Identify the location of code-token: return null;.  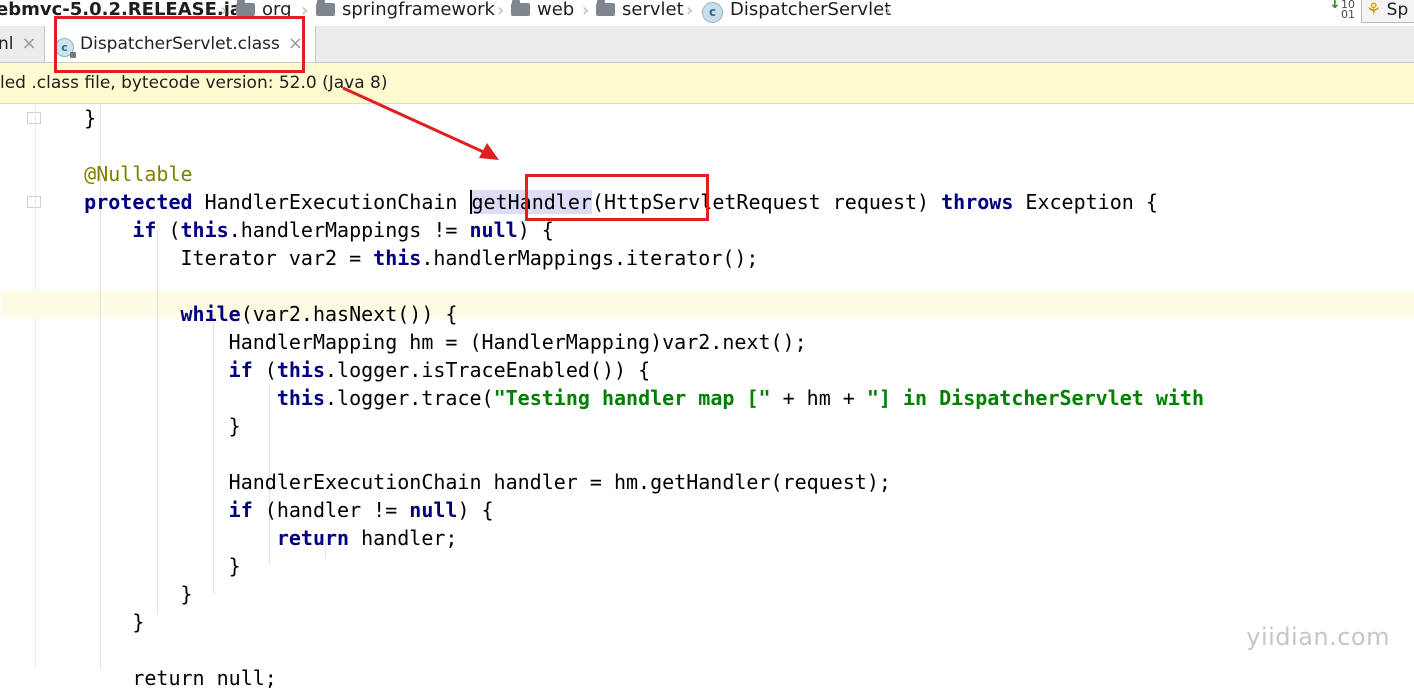
(156, 678).